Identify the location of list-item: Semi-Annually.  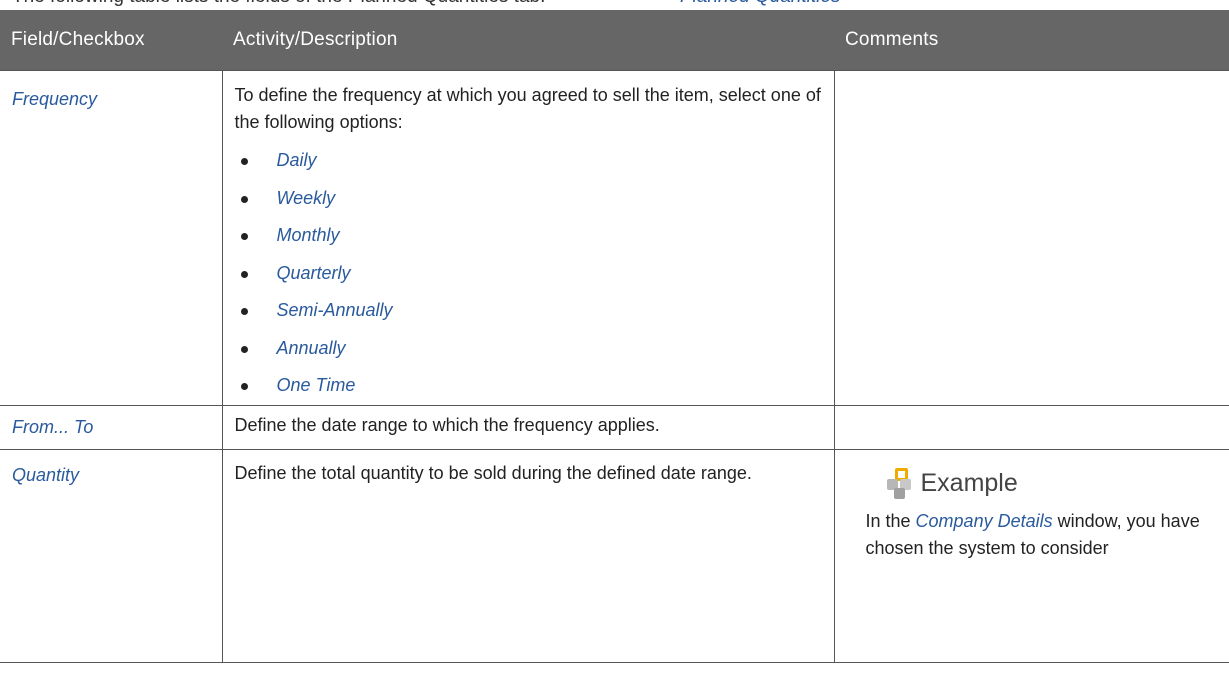
(528, 311).